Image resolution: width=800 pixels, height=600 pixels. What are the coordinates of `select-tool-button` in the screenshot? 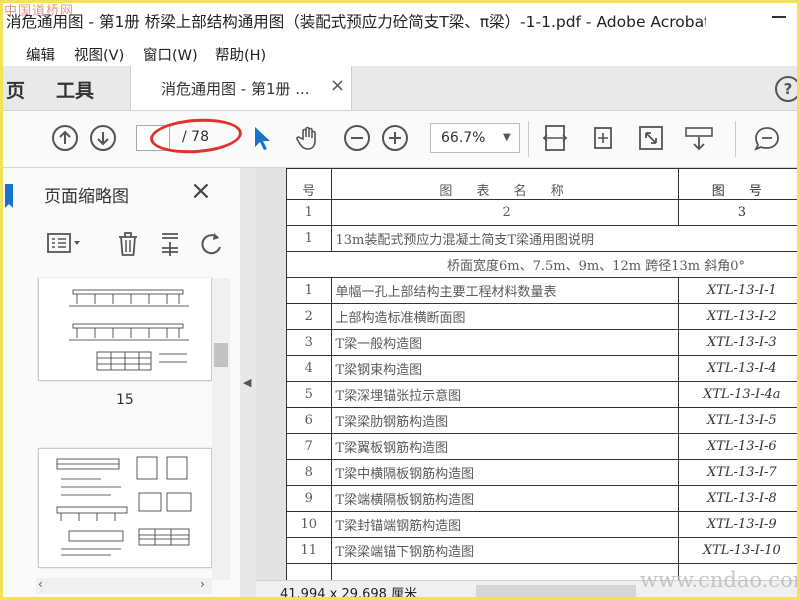 It's located at (261, 138).